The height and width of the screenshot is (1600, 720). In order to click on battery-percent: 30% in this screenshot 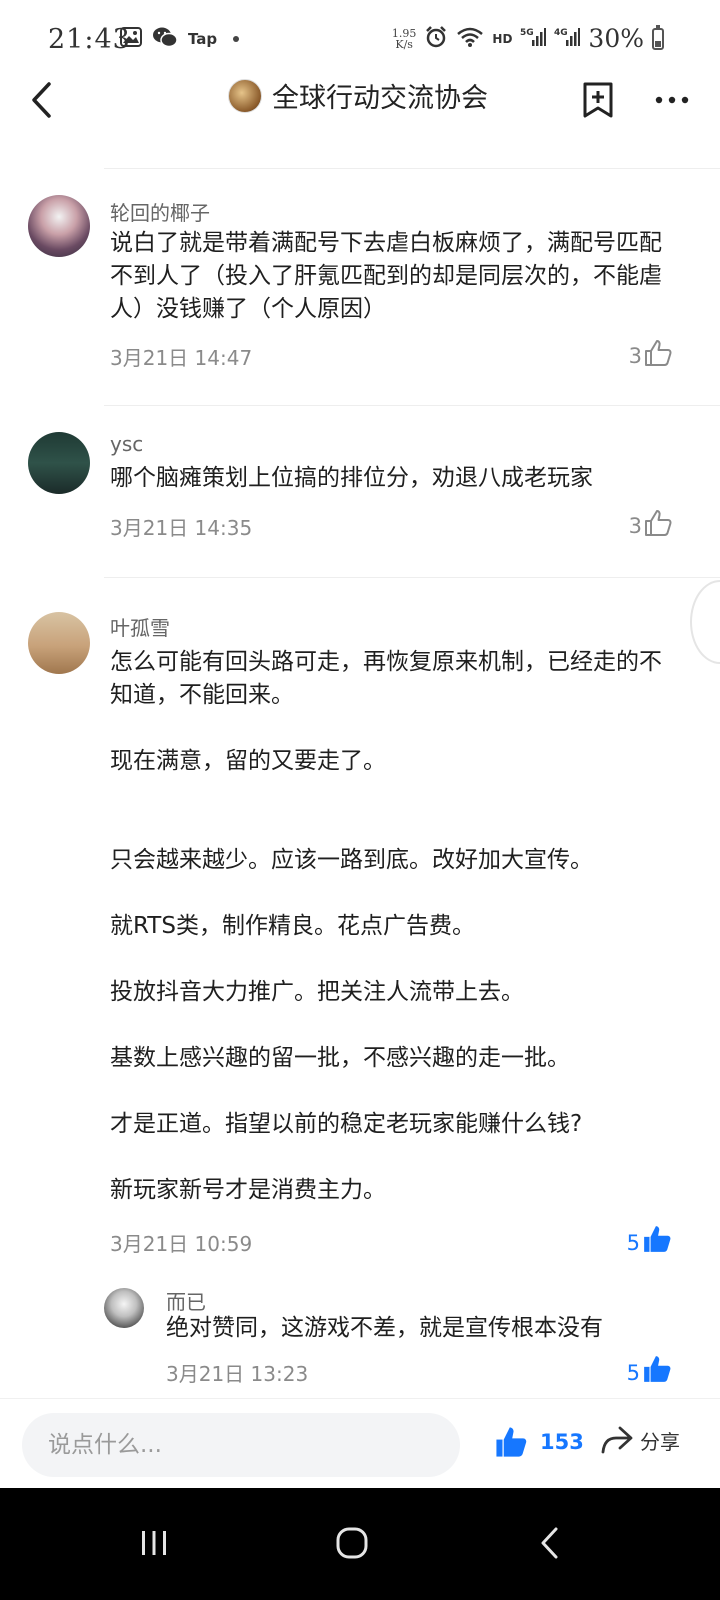, I will do `click(616, 38)`.